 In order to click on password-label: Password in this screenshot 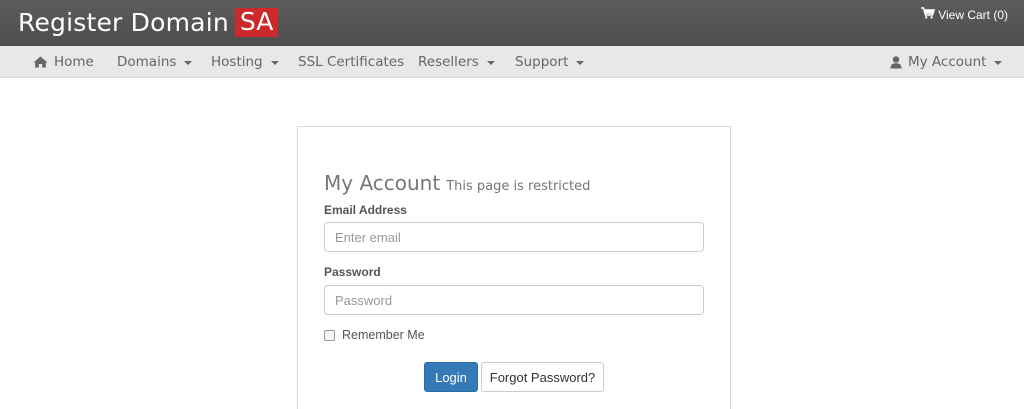, I will do `click(352, 272)`.